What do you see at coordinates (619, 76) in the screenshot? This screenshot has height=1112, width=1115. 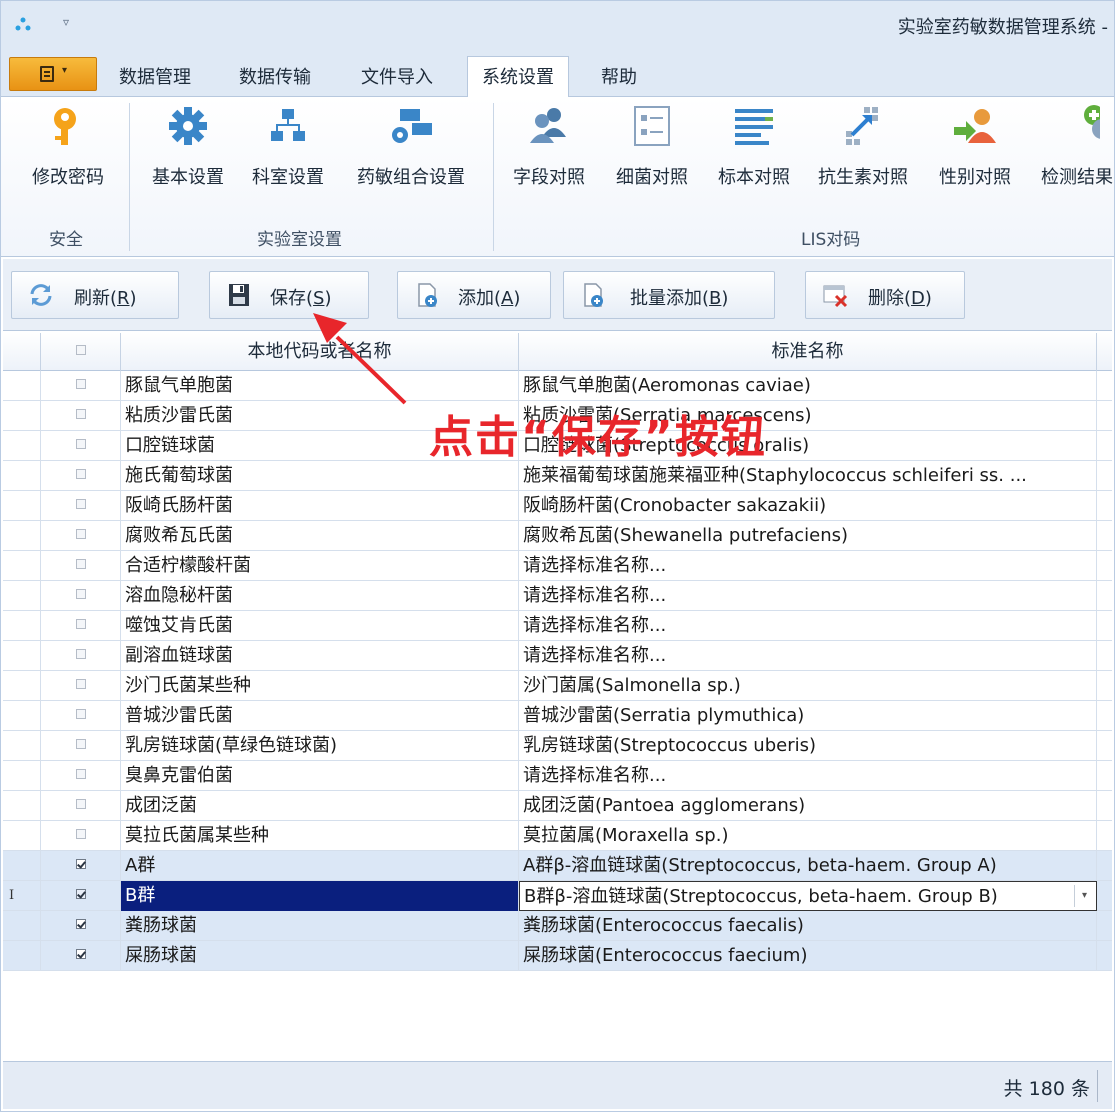 I see `tab-help: 帮助` at bounding box center [619, 76].